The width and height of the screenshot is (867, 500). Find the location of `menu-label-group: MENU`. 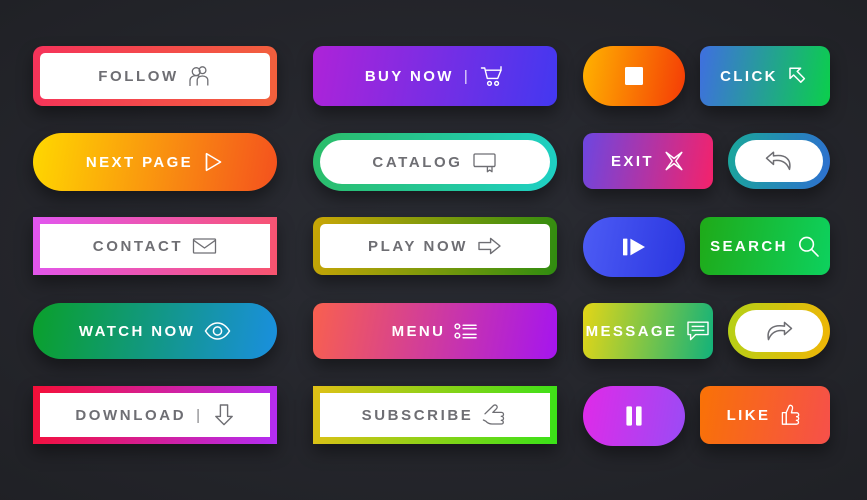

menu-label-group: MENU is located at coordinates (435, 331).